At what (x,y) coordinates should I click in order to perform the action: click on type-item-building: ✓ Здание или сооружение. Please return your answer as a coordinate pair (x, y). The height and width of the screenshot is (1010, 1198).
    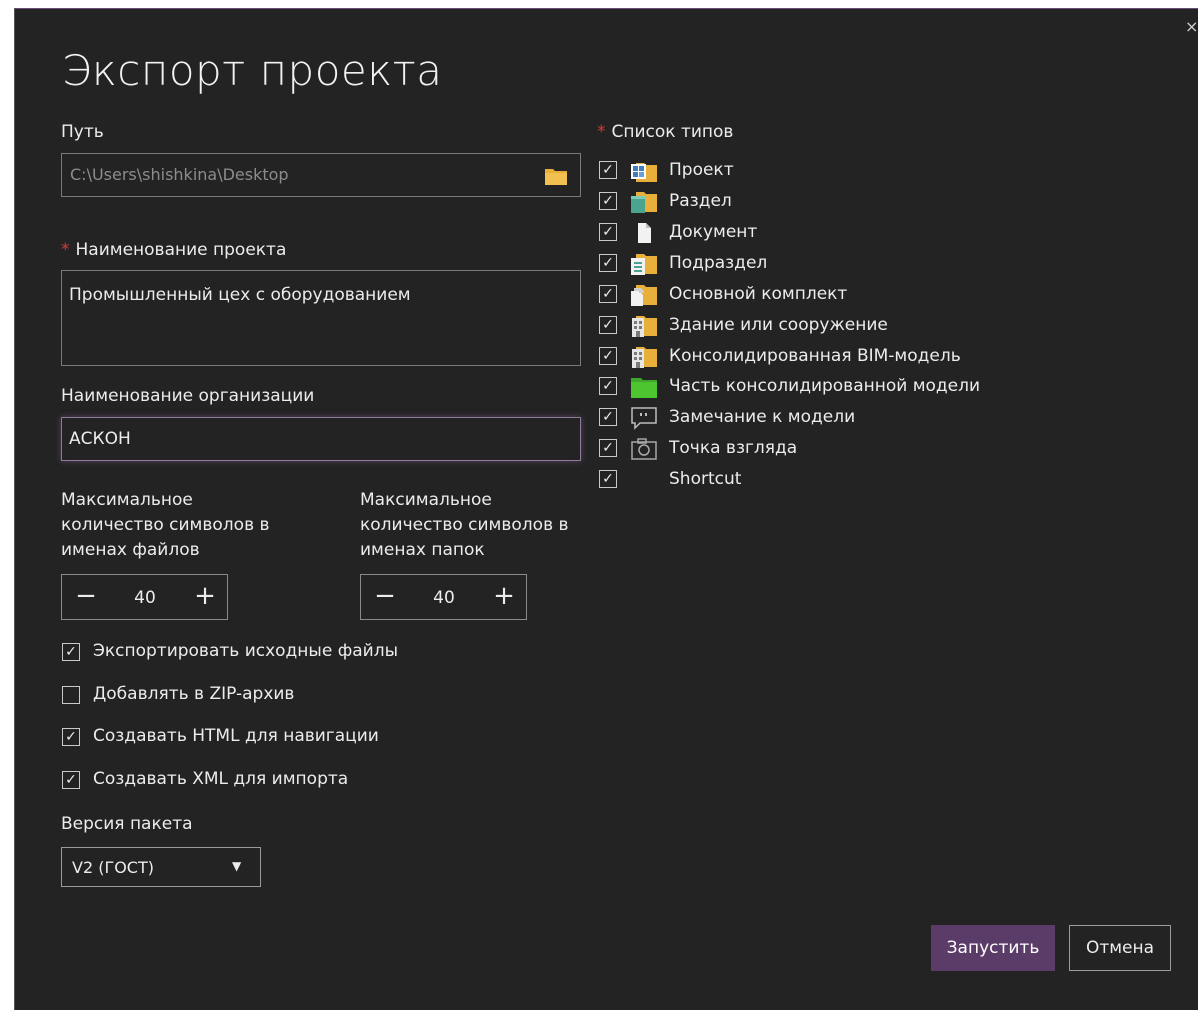
    Looking at the image, I should click on (809, 326).